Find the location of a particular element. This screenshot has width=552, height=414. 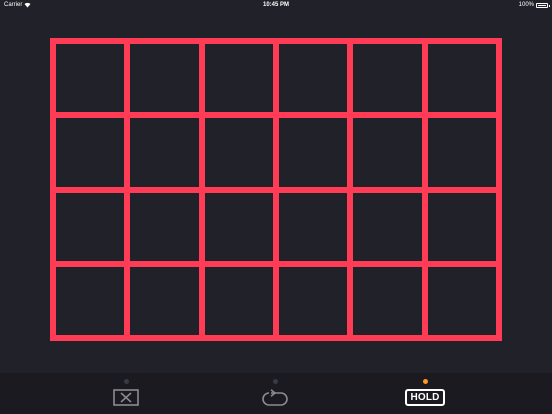

bottom-toolbar: HOLD is located at coordinates (276, 393).